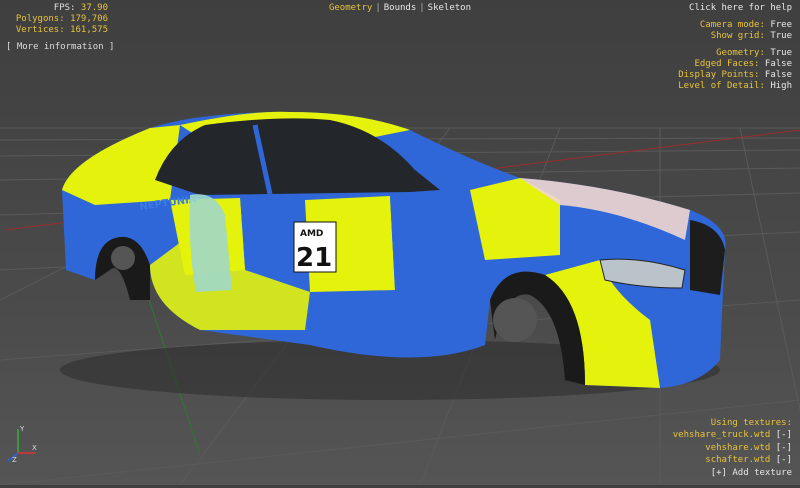 Image resolution: width=800 pixels, height=488 pixels. What do you see at coordinates (719, 75) in the screenshot?
I see `setting-label: Display Points:` at bounding box center [719, 75].